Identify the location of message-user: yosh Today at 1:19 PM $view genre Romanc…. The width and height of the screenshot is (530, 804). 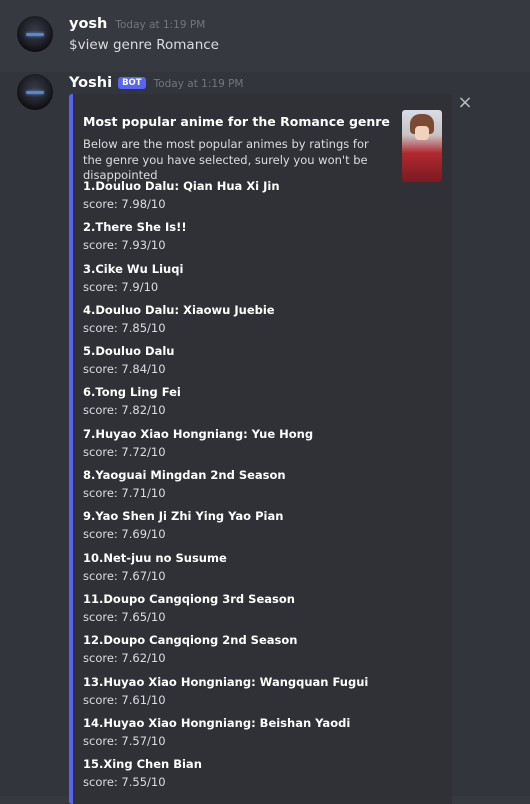
(265, 36).